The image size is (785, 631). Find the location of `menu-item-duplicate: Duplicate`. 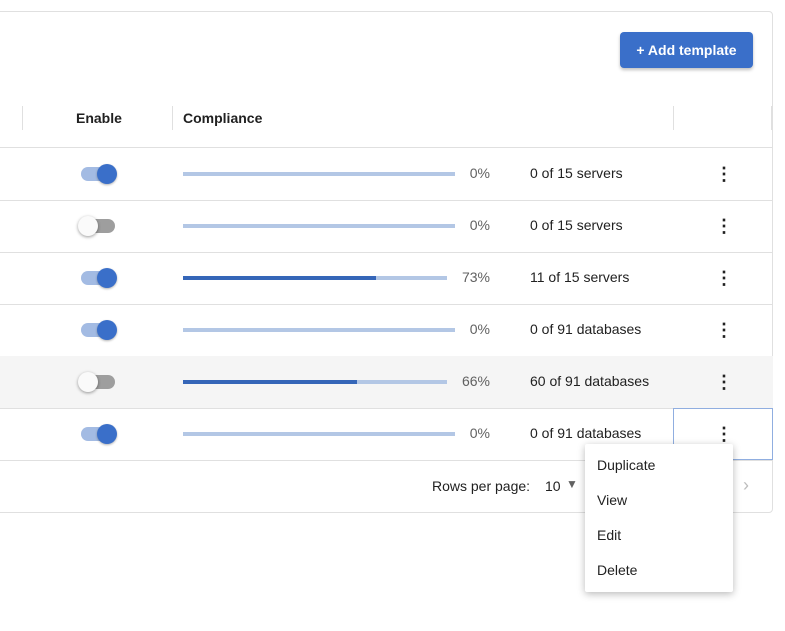

menu-item-duplicate: Duplicate is located at coordinates (626, 465).